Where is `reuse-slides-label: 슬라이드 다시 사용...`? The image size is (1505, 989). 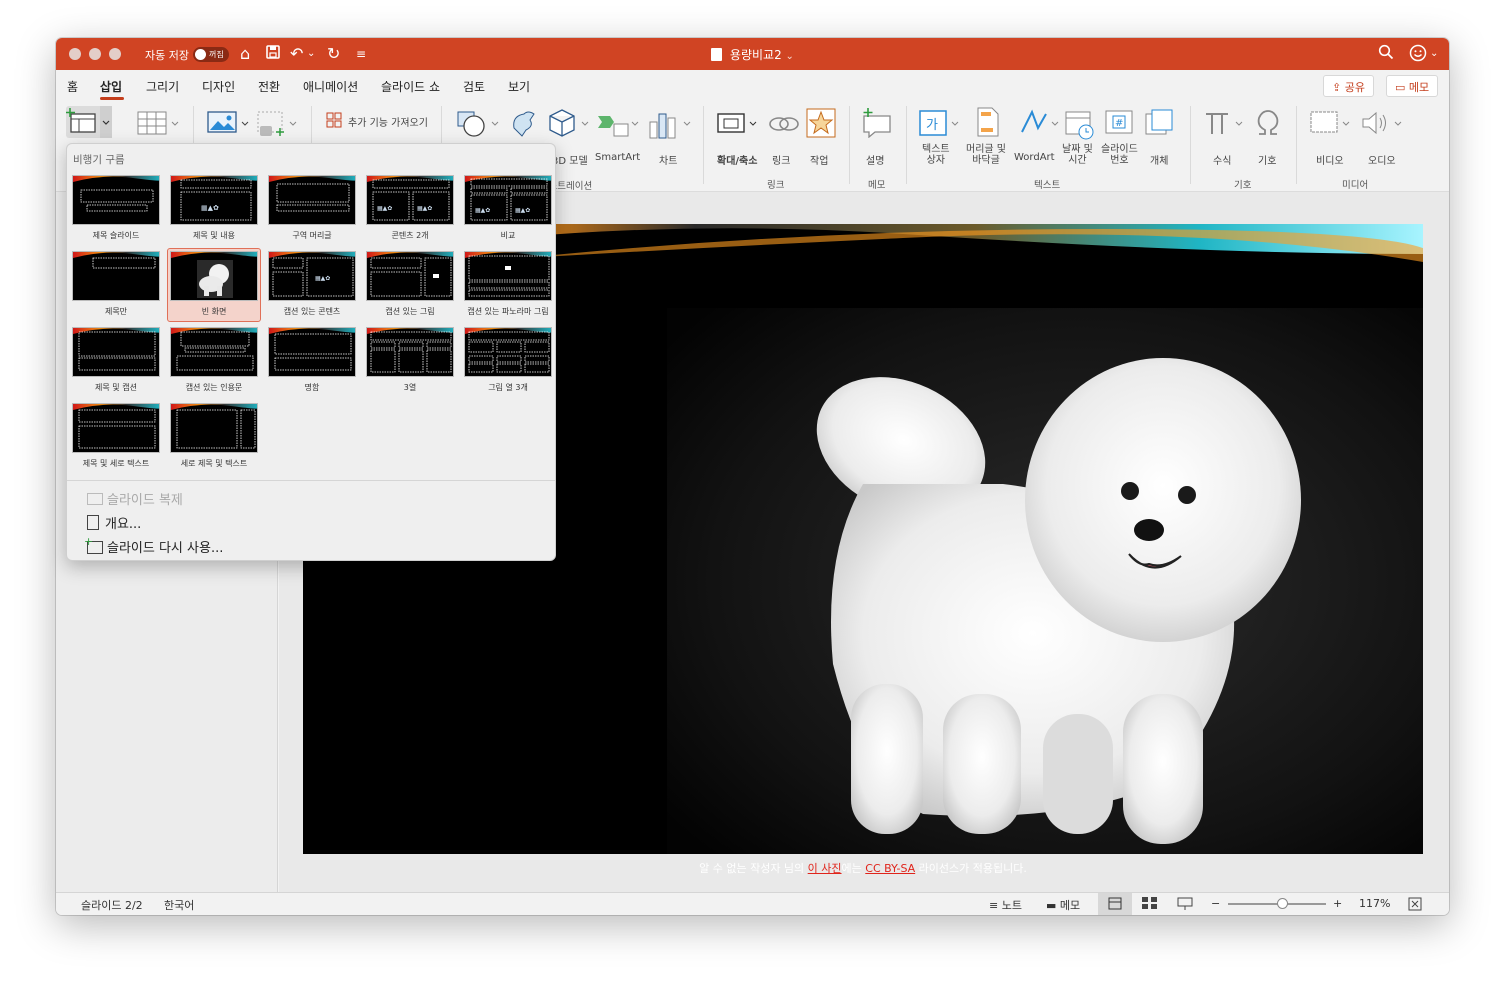 reuse-slides-label: 슬라이드 다시 사용... is located at coordinates (165, 548).